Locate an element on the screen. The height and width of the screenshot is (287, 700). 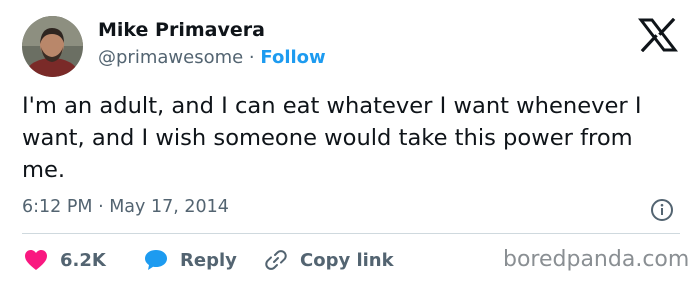
avatar is located at coordinates (52, 46).